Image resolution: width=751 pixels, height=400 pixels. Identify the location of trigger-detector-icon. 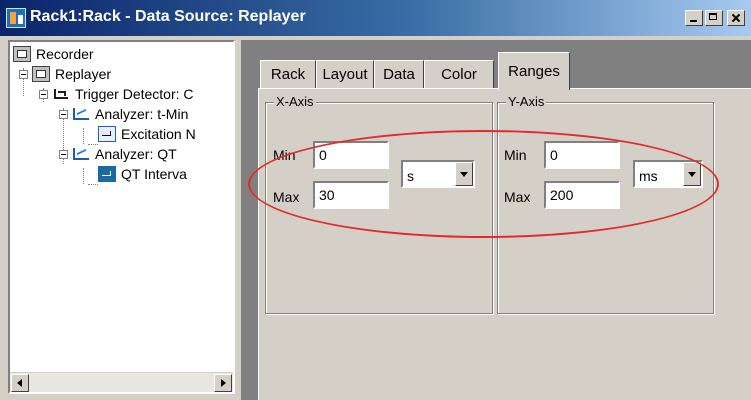
(61, 94).